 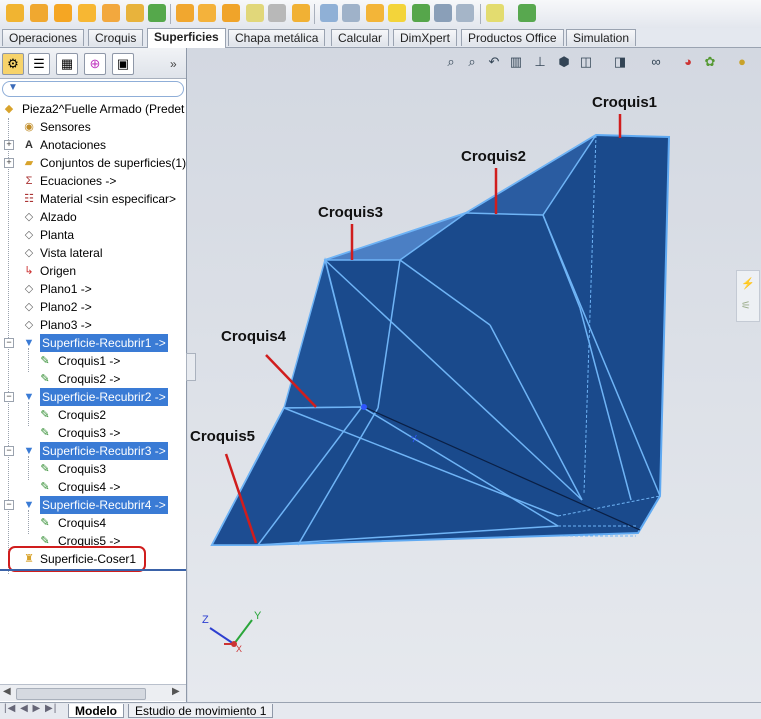 What do you see at coordinates (301, 13) in the screenshot?
I see `untrim-surface-icon` at bounding box center [301, 13].